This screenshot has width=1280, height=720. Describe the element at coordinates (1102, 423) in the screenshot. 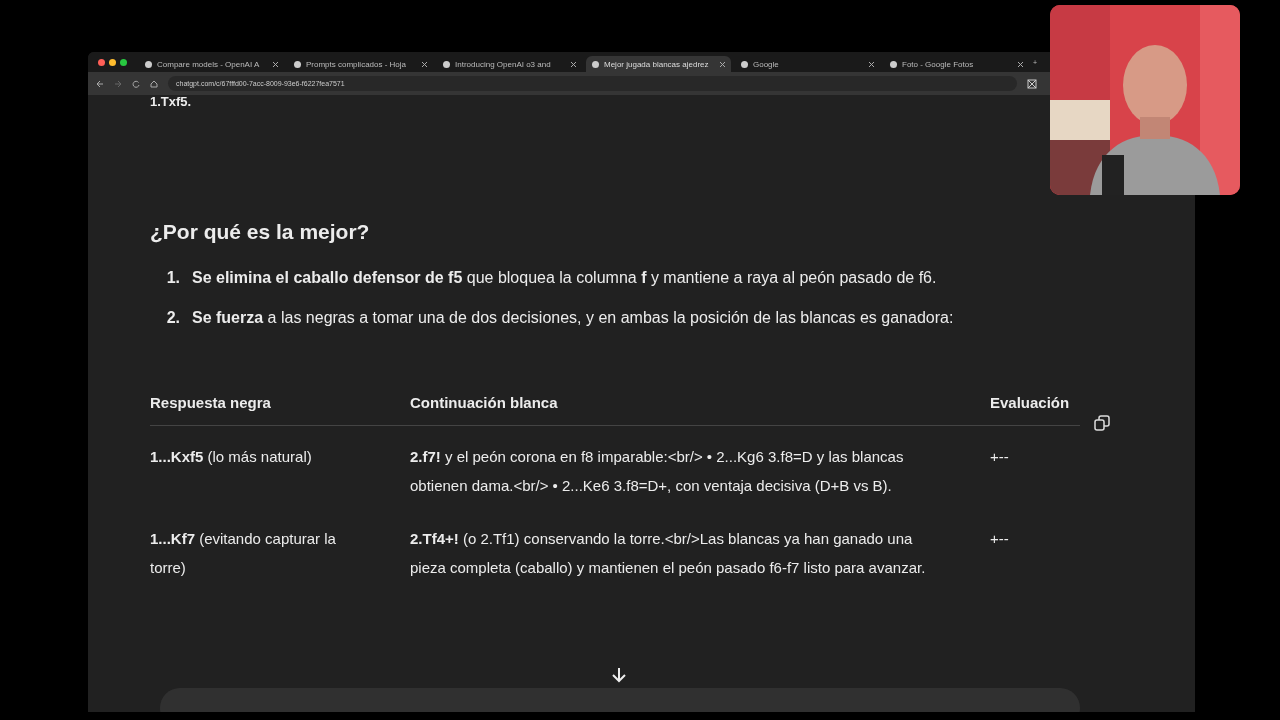

I see `copy-icon` at that location.